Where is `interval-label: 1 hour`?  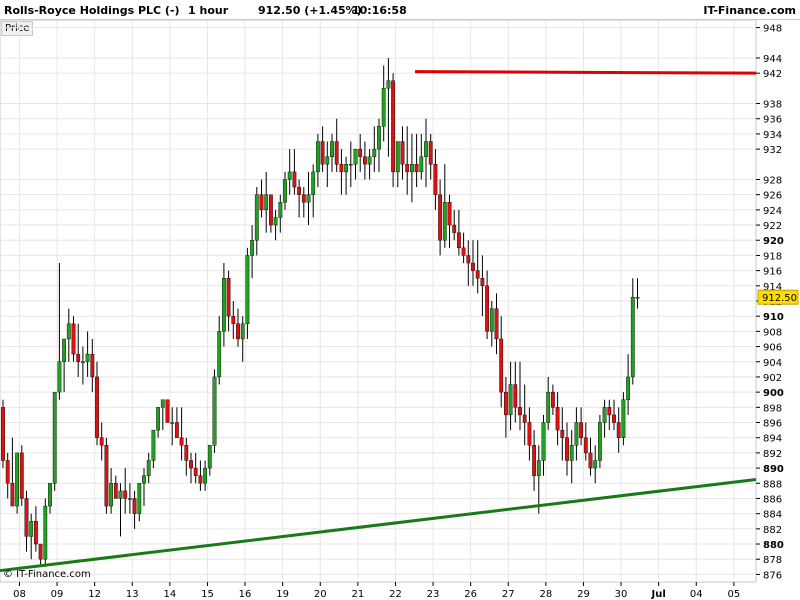
interval-label: 1 hour is located at coordinates (208, 10).